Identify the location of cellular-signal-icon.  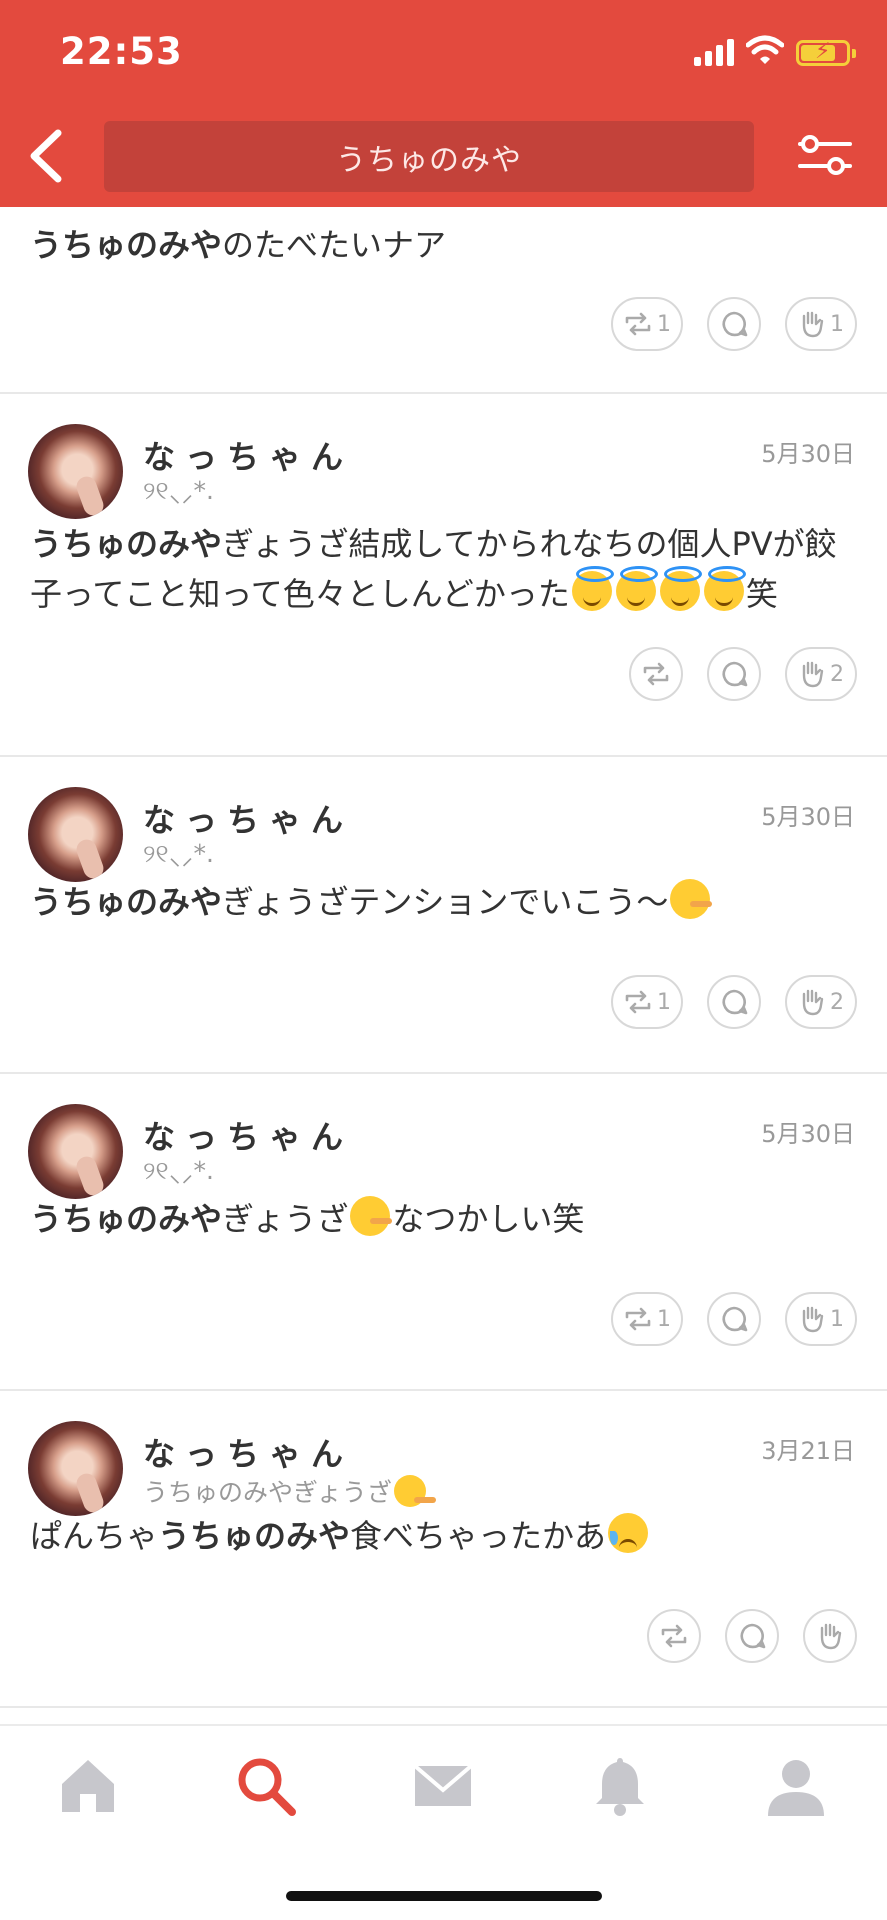
(715, 52).